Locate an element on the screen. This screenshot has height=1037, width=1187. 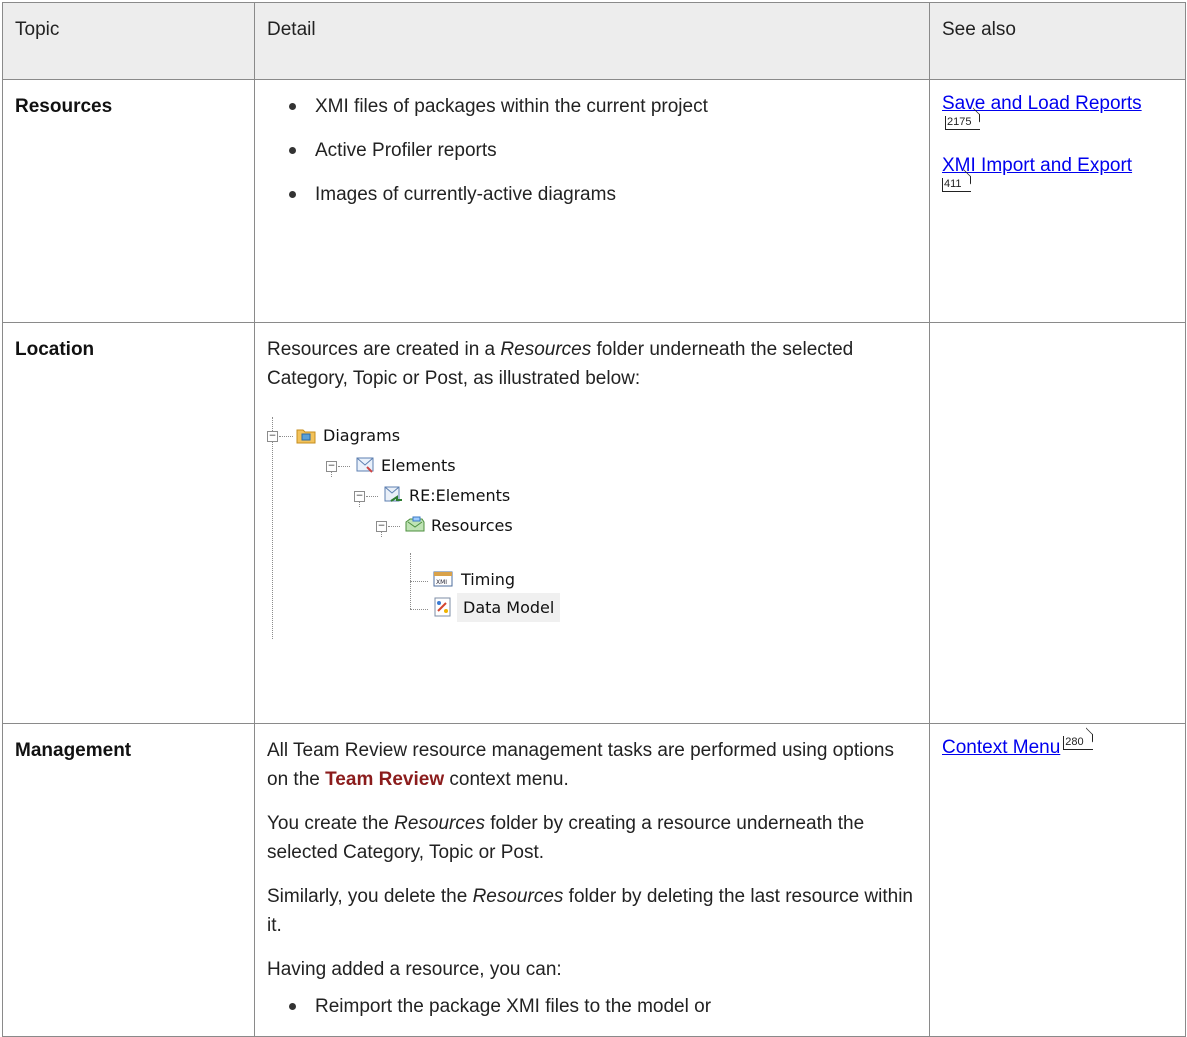
text-run: You create the is located at coordinates (331, 823).